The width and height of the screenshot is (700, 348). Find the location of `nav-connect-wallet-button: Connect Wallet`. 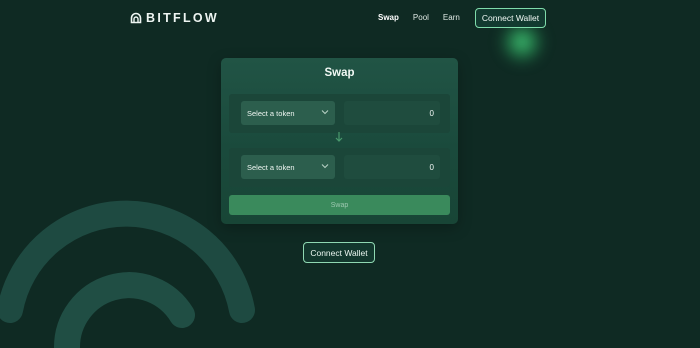

nav-connect-wallet-button: Connect Wallet is located at coordinates (510, 18).